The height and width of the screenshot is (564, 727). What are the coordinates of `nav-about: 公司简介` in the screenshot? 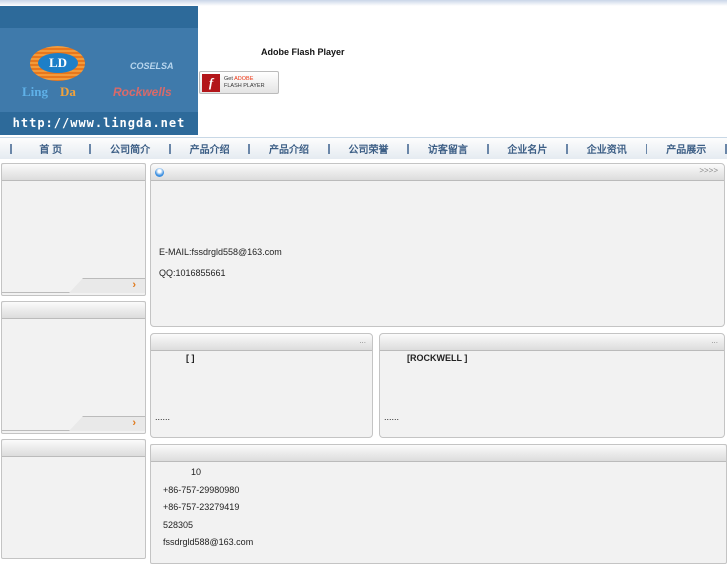 It's located at (129, 148).